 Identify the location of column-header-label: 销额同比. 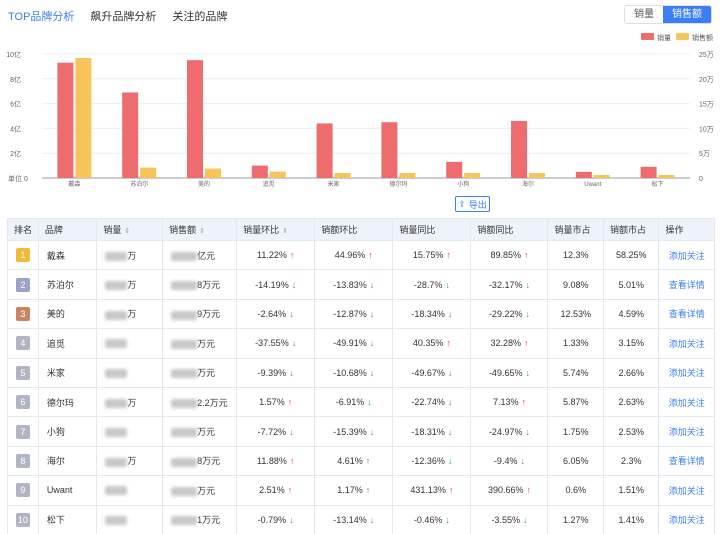
(495, 230).